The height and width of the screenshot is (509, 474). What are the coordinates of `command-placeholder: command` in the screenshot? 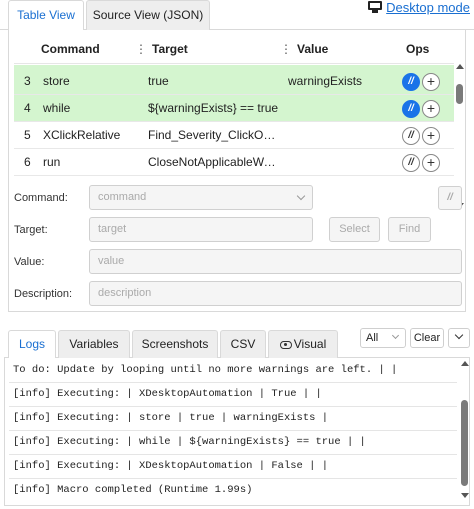 It's located at (122, 197).